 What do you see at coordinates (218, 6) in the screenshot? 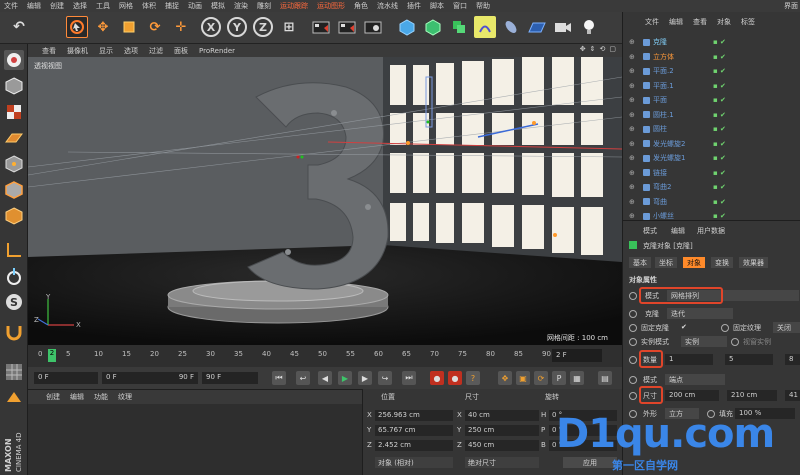
I see `menu-simulate: 模拟` at bounding box center [218, 6].